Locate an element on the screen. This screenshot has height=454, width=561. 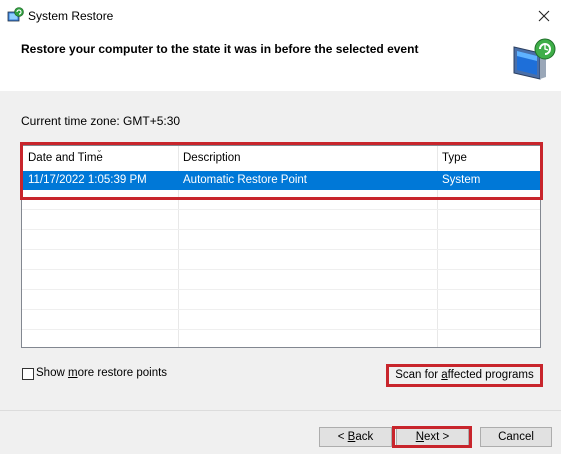
column-description: Description is located at coordinates (212, 158).